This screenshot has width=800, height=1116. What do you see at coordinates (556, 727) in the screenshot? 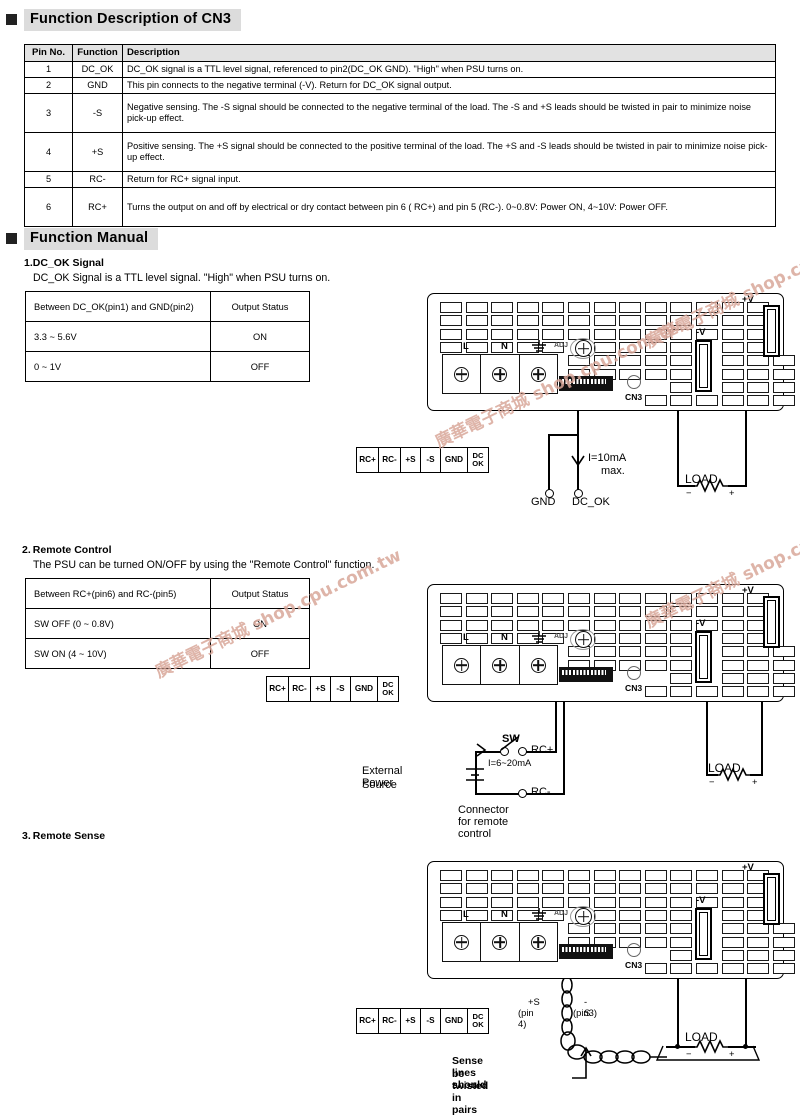
I see `wire-rc-plus` at bounding box center [556, 727].